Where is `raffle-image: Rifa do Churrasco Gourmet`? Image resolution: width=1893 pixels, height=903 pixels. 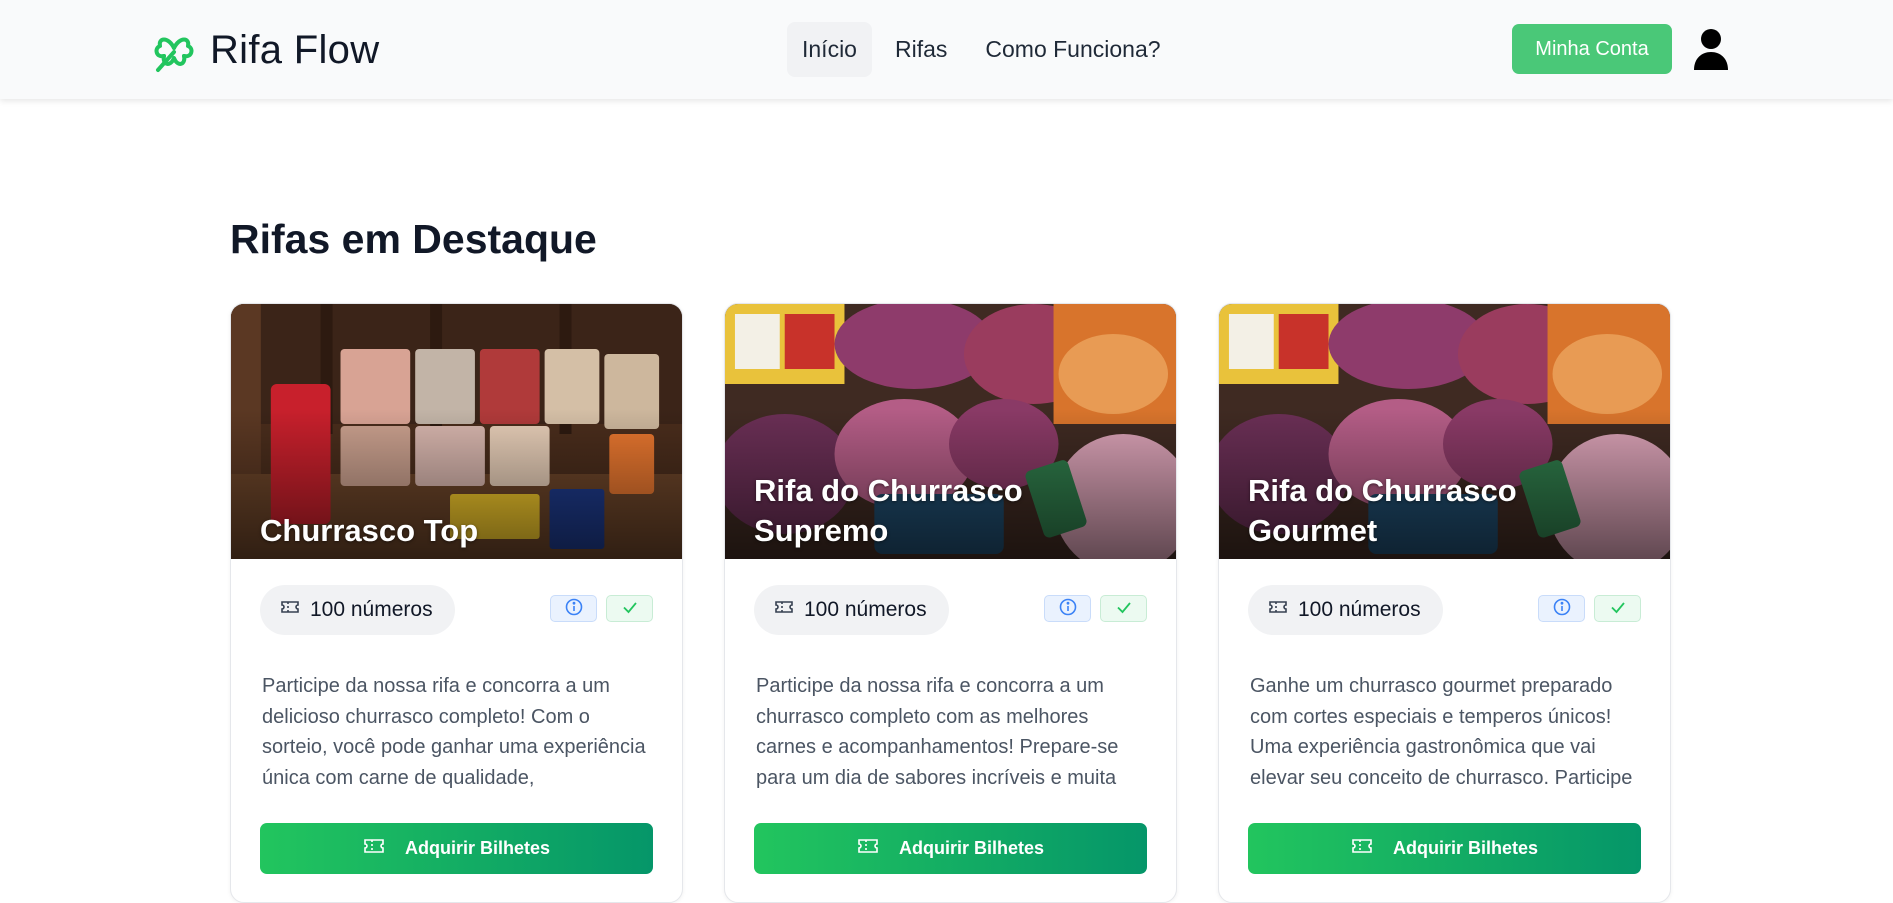
raffle-image: Rifa do Churrasco Gourmet is located at coordinates (1444, 431).